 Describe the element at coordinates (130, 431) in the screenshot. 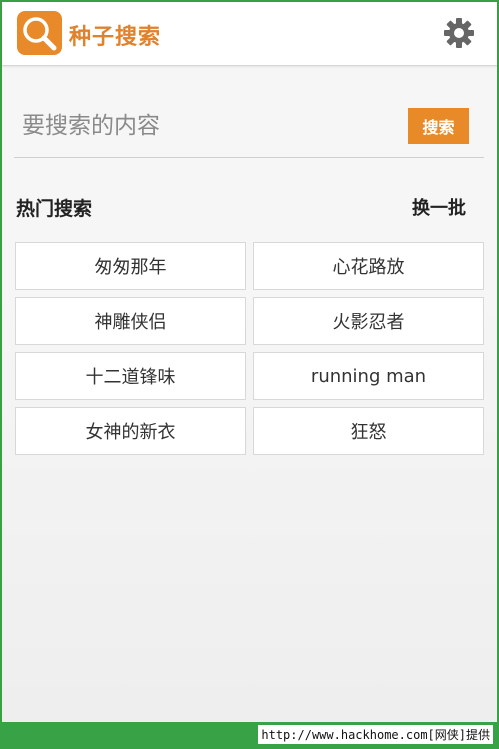

I see `hot-search-item: 女神的新衣` at that location.